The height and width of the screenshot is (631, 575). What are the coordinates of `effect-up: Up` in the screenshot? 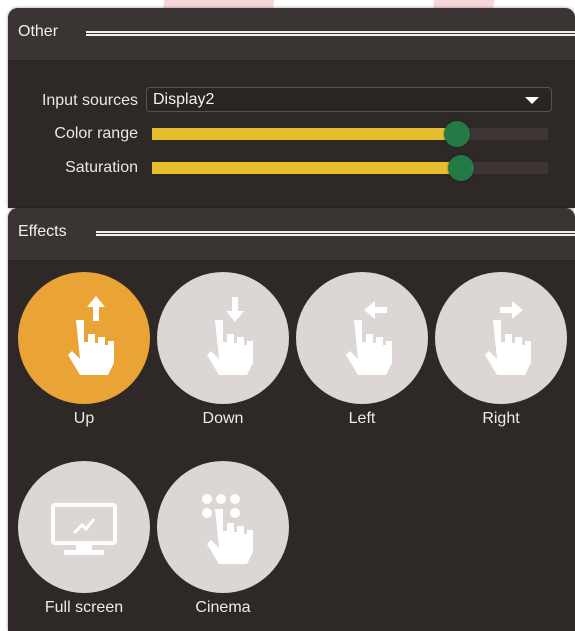 It's located at (84, 350).